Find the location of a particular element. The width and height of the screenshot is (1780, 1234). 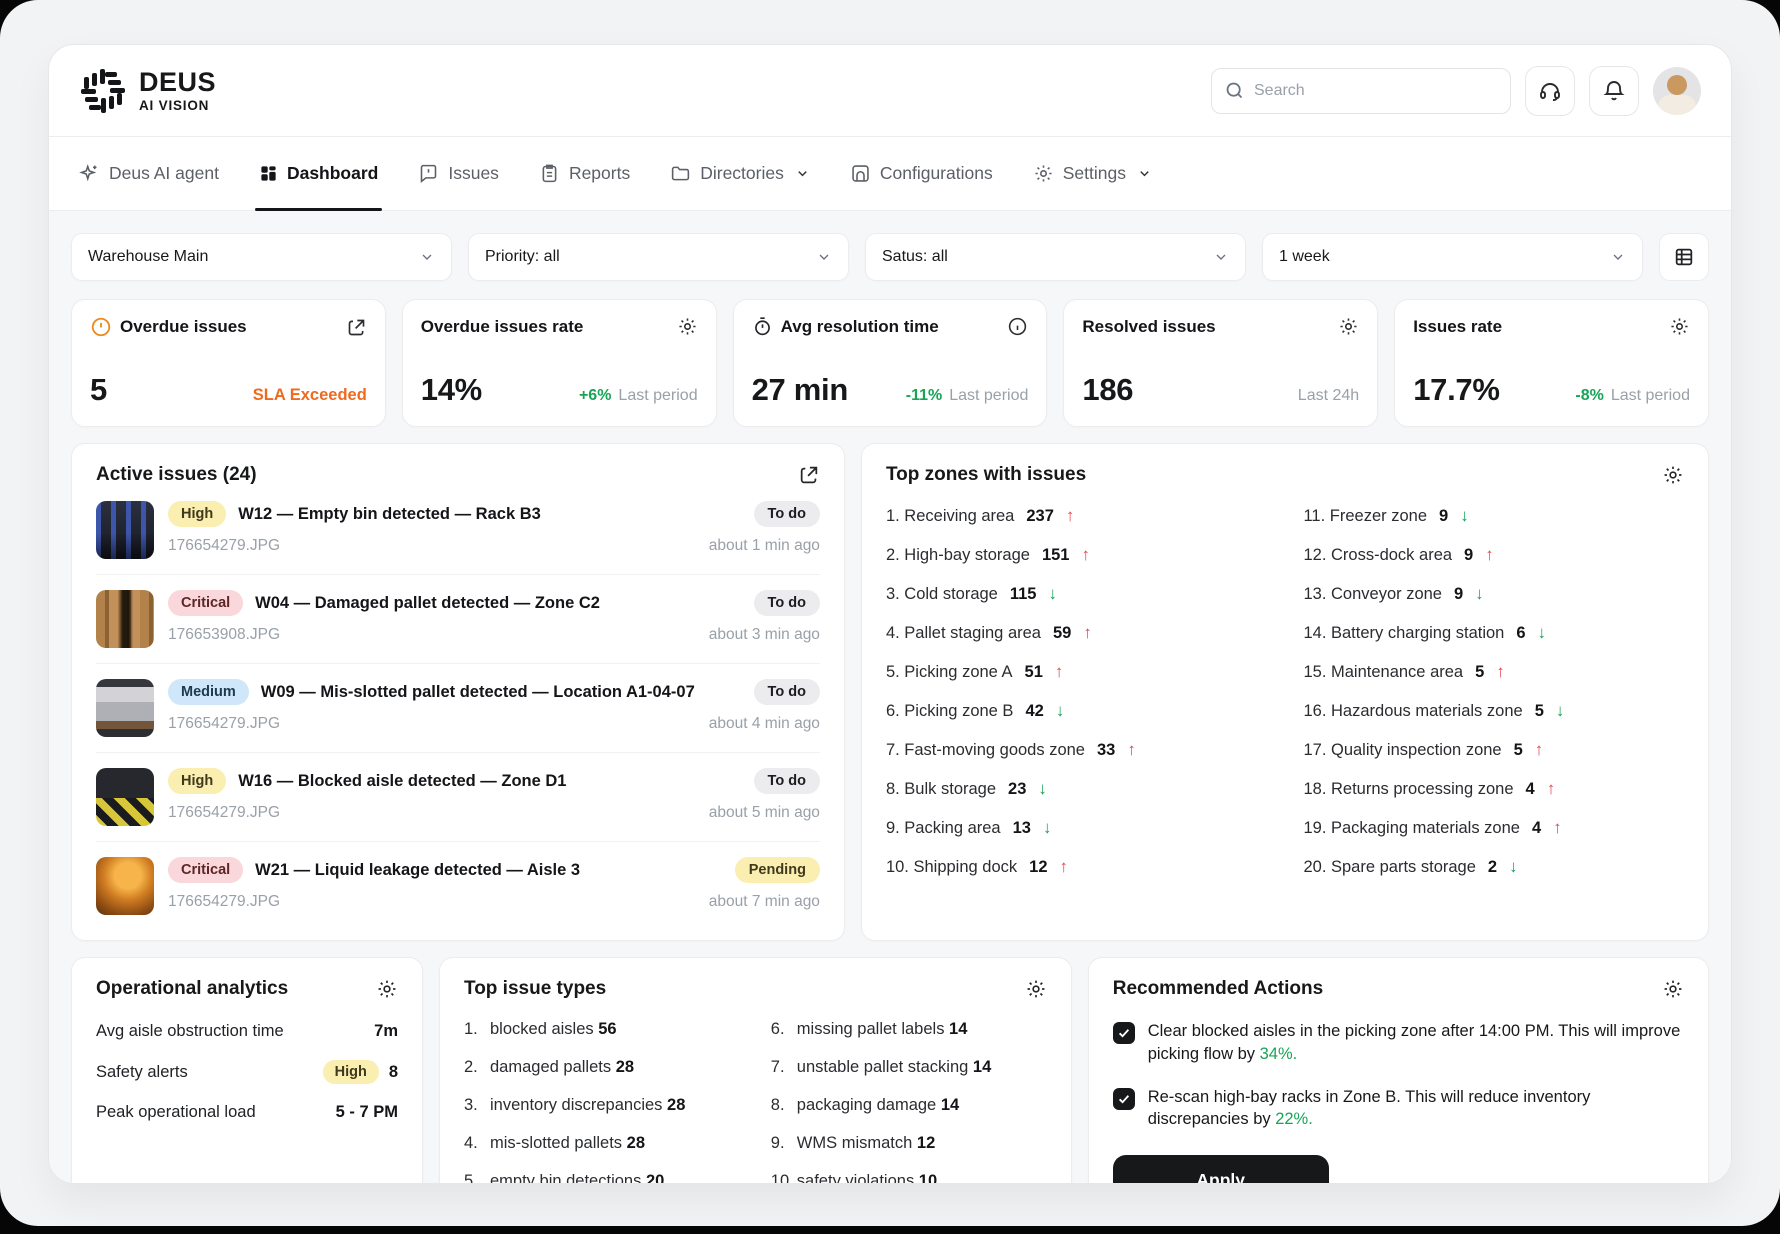

kpi-title: Issues rate is located at coordinates (1458, 326).